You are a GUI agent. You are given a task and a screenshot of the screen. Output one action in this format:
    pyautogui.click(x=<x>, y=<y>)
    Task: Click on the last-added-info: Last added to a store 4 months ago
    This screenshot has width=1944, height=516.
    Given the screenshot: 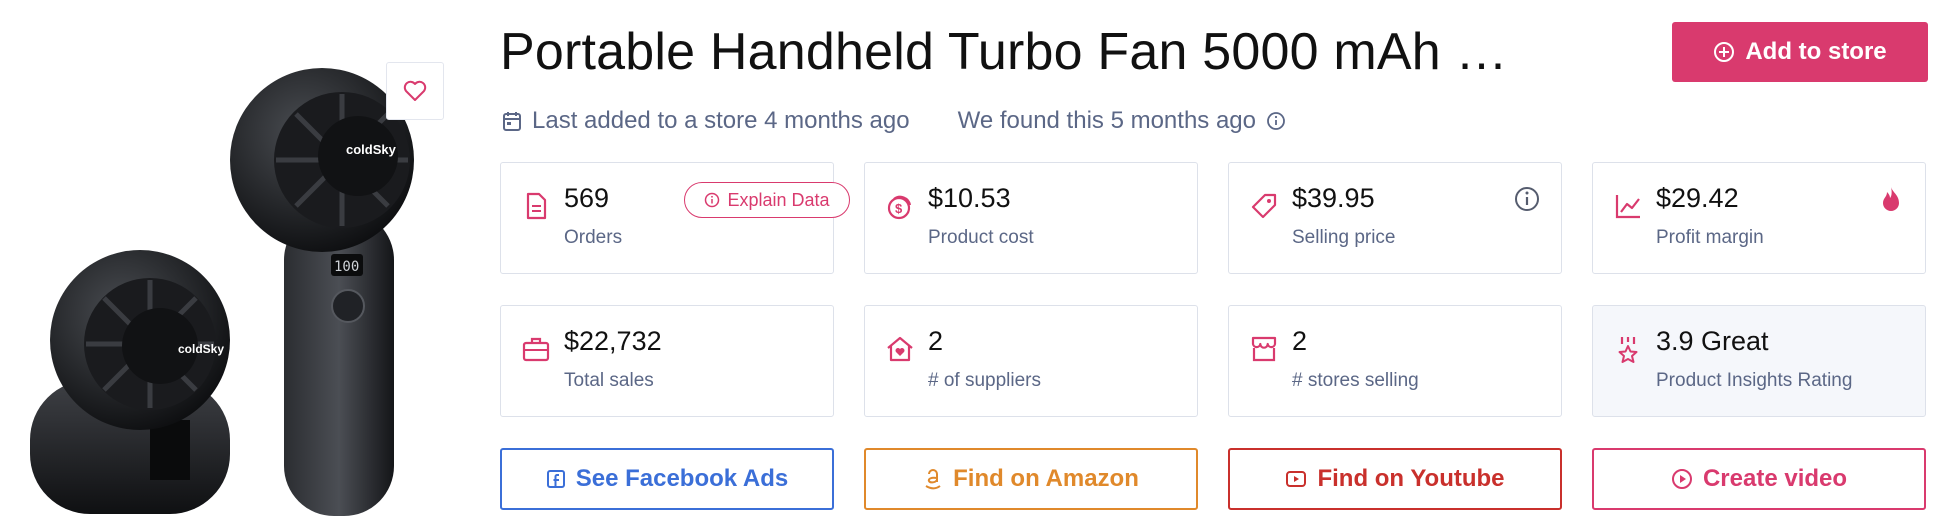 What is the action you would take?
    pyautogui.click(x=706, y=121)
    